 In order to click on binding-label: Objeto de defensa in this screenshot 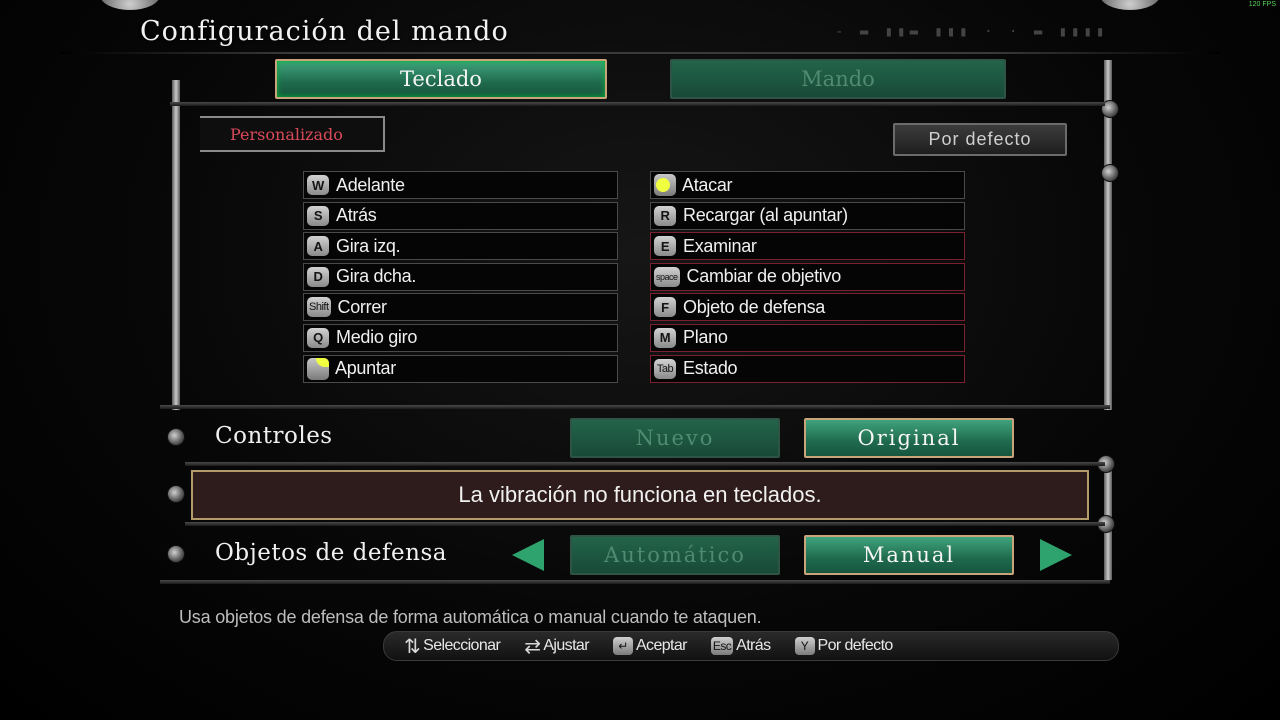, I will do `click(754, 306)`.